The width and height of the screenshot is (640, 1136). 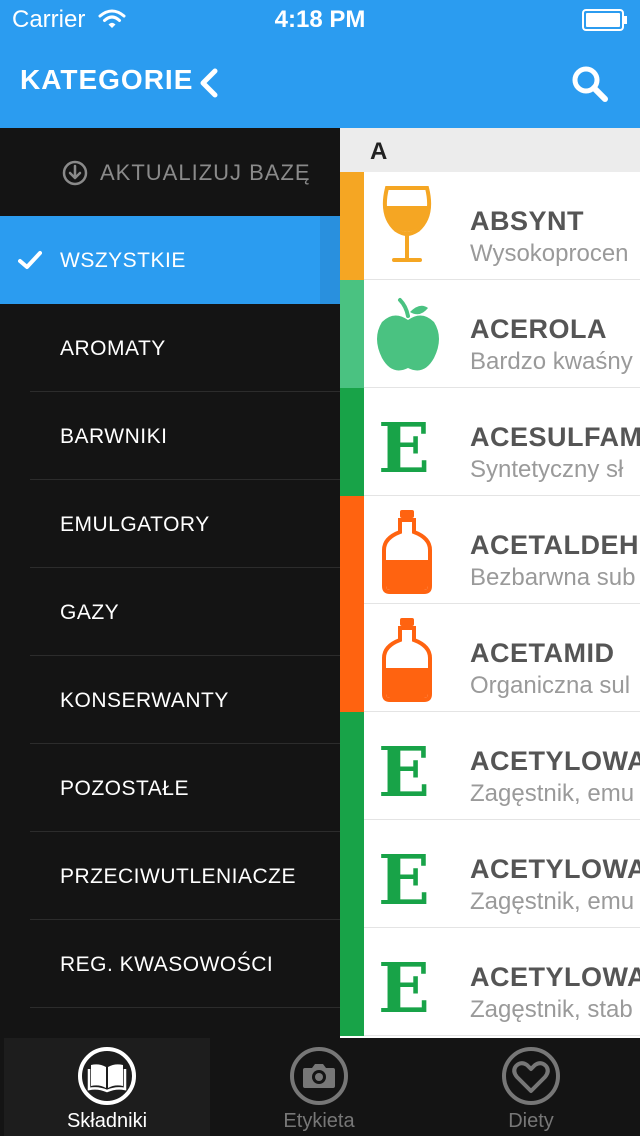 I want to click on ingredient-description: Wysokoprocen, so click(x=549, y=253).